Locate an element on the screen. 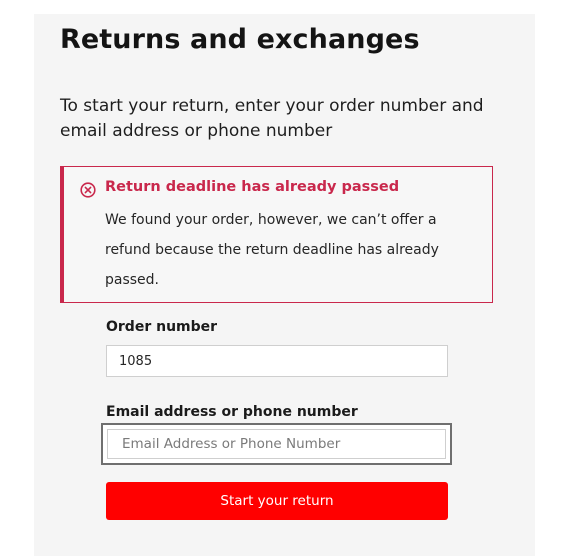 Image resolution: width=564 pixels, height=556 pixels. email-or-phone-input is located at coordinates (276, 444).